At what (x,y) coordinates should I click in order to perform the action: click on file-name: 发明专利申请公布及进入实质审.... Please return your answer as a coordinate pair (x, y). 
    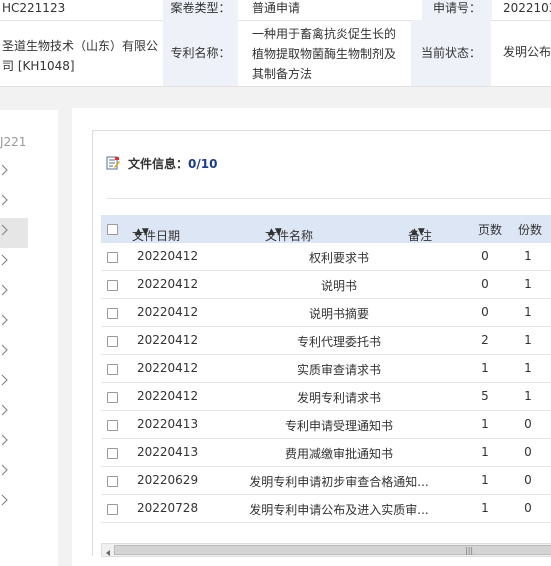
    Looking at the image, I should click on (339, 510).